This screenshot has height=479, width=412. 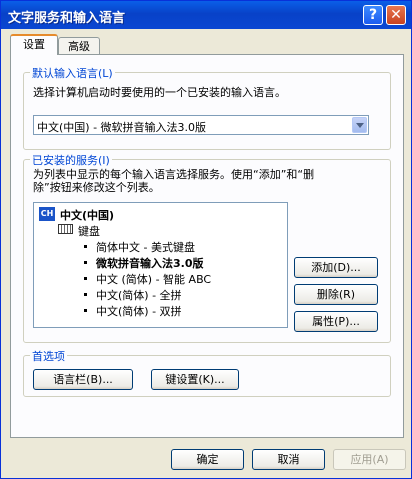 I want to click on tree-keyboard-node: 键盘, so click(x=89, y=231).